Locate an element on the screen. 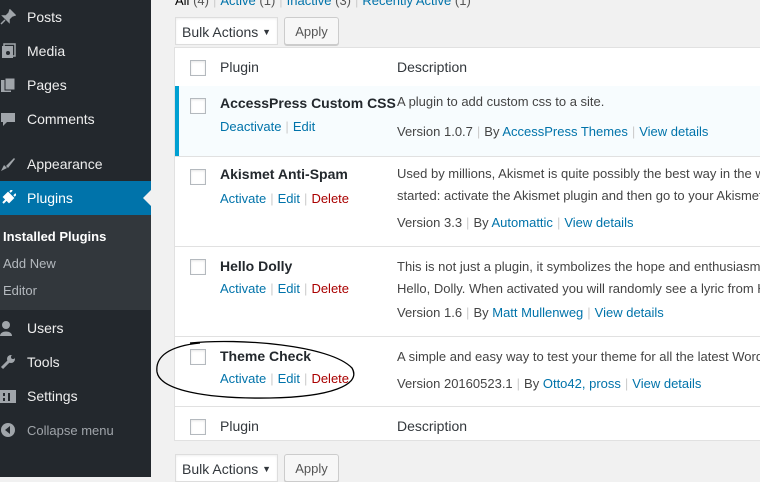 Image resolution: width=760 pixels, height=482 pixels. sidebar-item-label: Appearance is located at coordinates (65, 164).